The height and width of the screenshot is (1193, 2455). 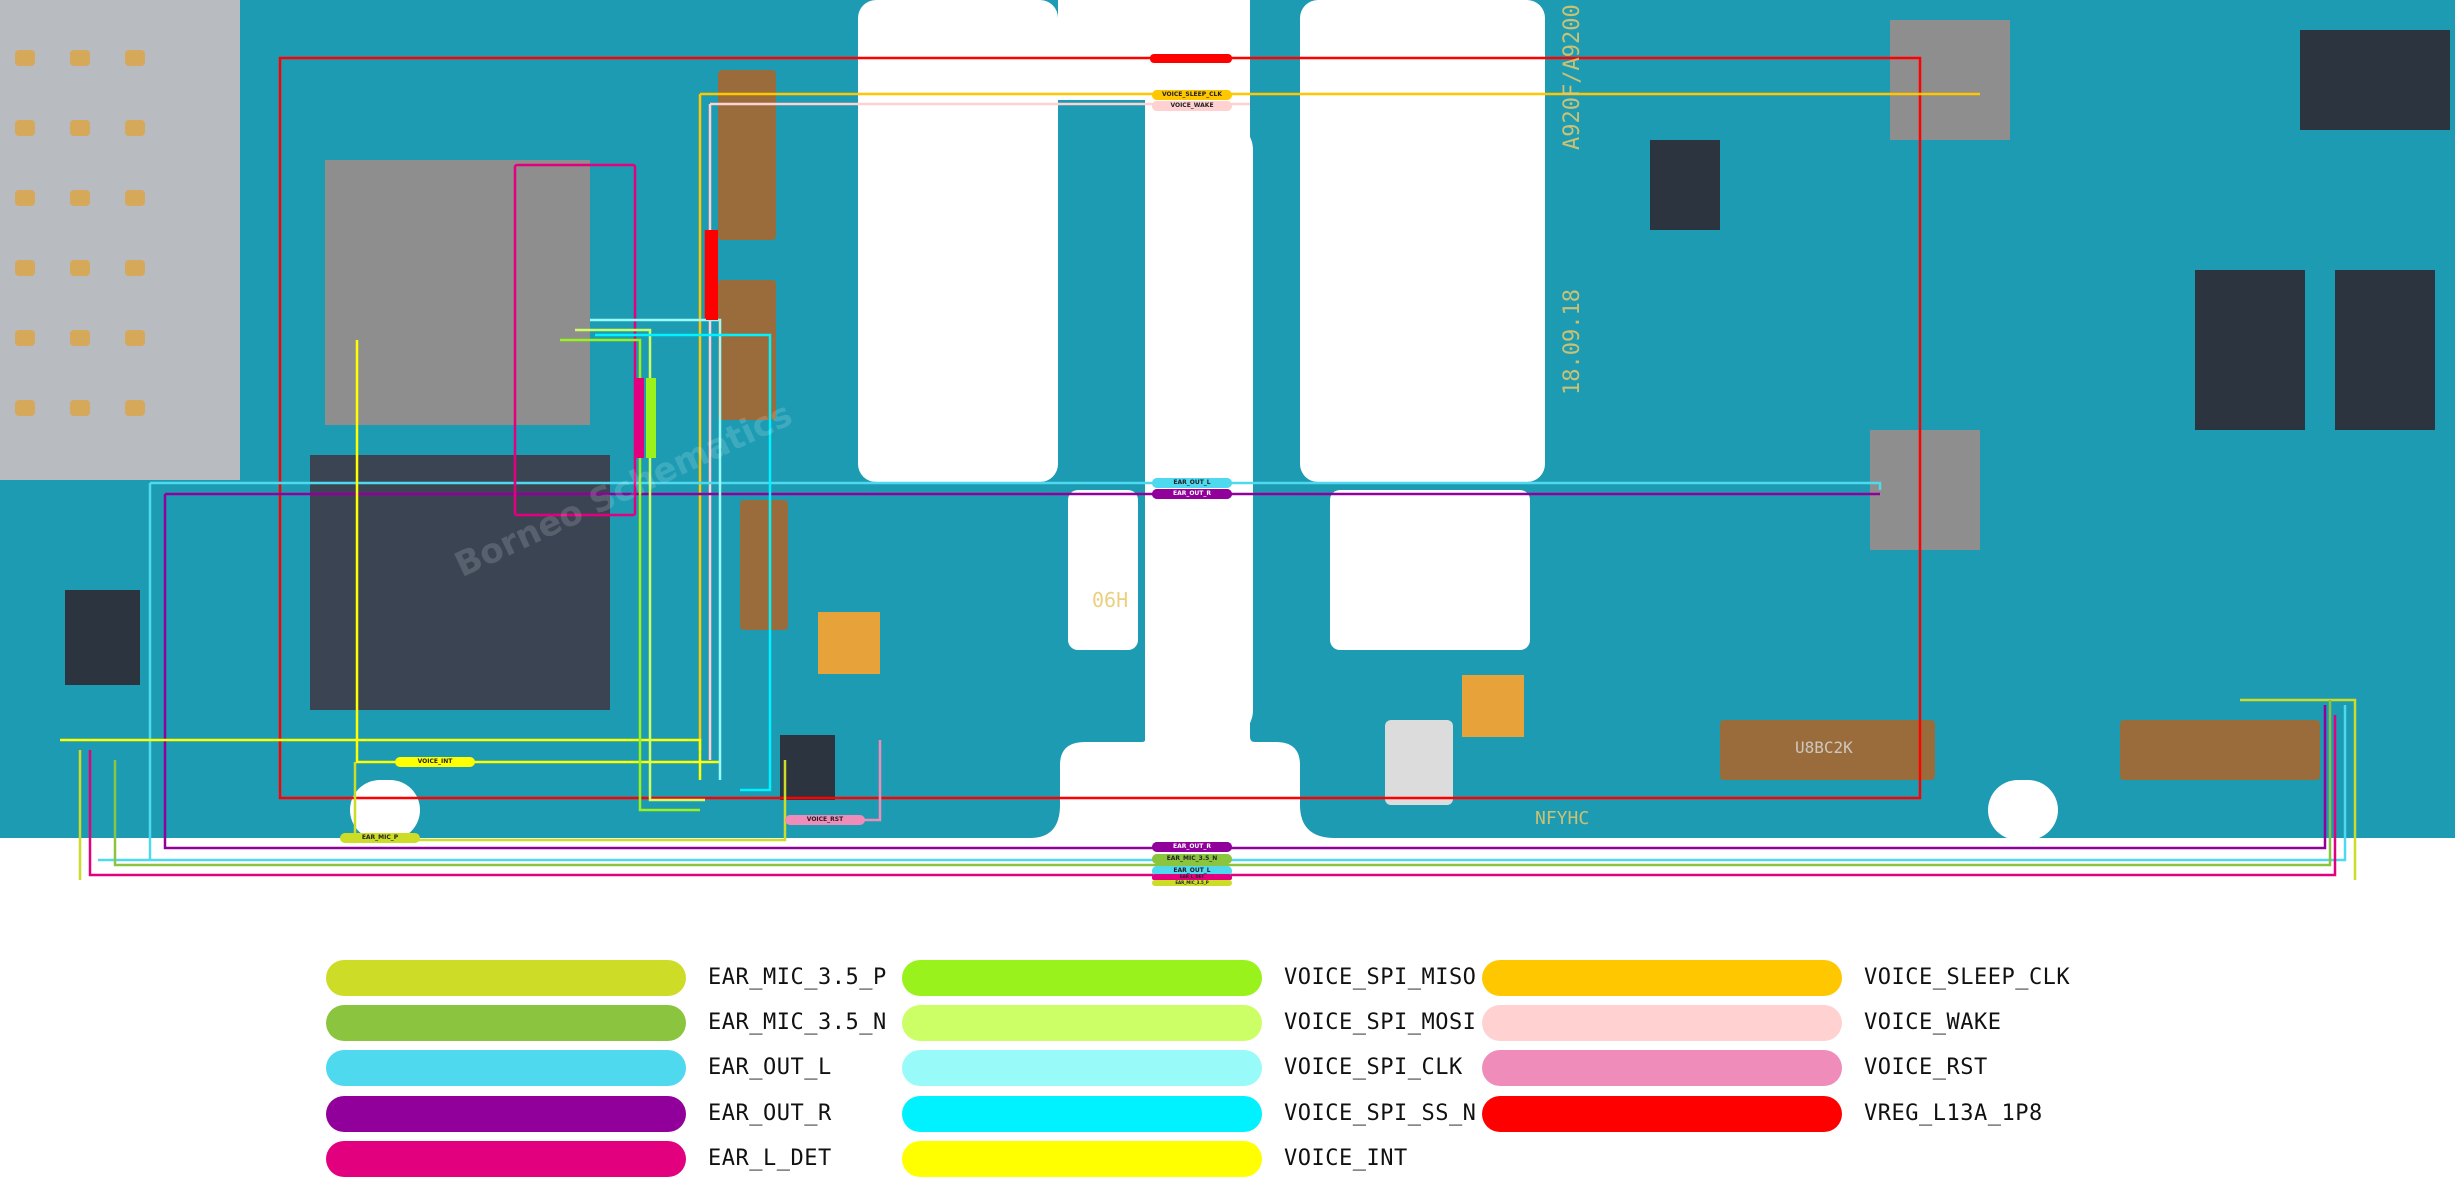 What do you see at coordinates (385, 810) in the screenshot?
I see `pcb-left-hole` at bounding box center [385, 810].